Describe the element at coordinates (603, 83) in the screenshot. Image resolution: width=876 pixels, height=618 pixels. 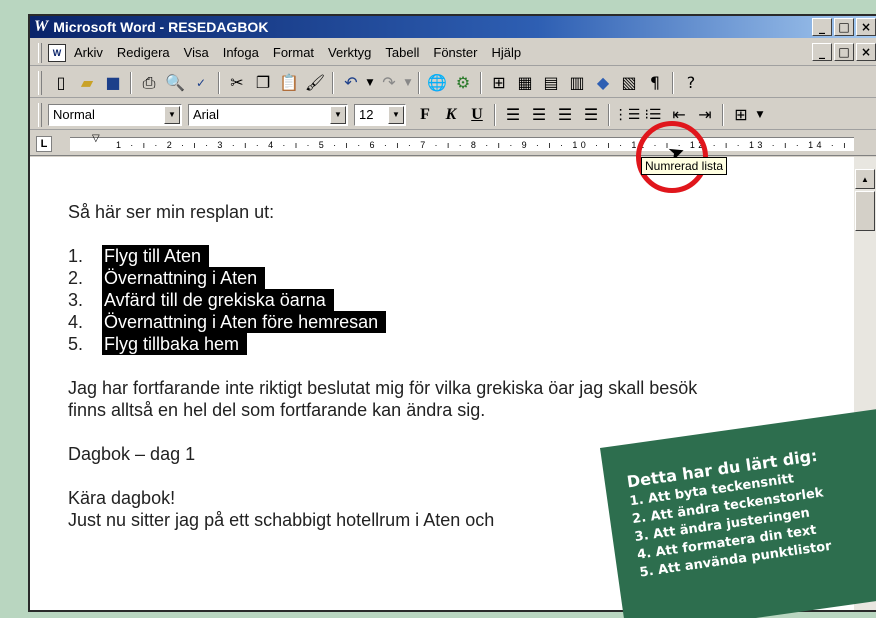
I see `drawing-icon: ◆` at that location.